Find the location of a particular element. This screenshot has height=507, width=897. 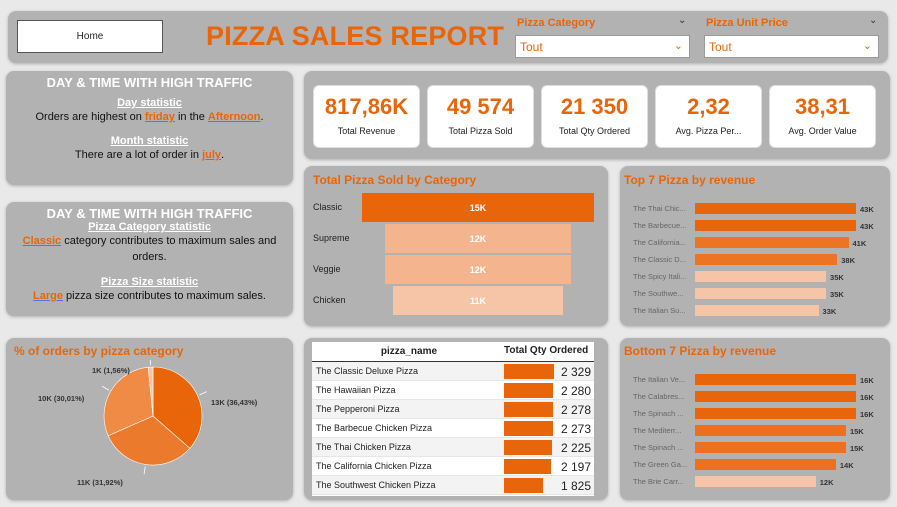

table-row: The Southwest Chicken Pizza 1 825 is located at coordinates (453, 485).